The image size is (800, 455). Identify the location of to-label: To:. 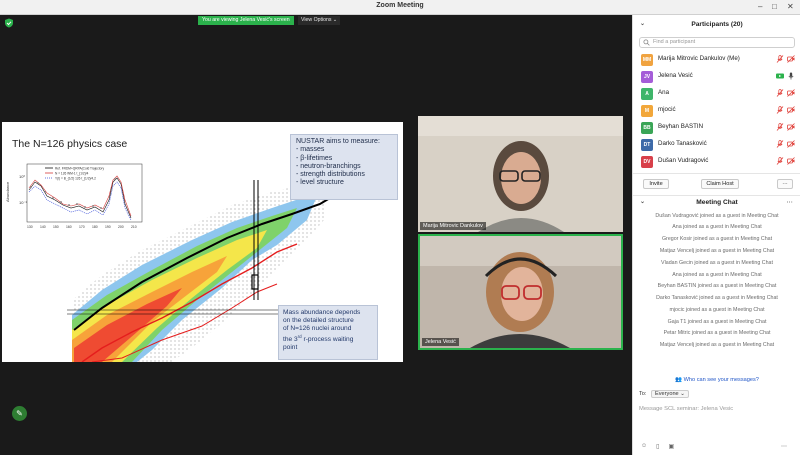
(643, 394).